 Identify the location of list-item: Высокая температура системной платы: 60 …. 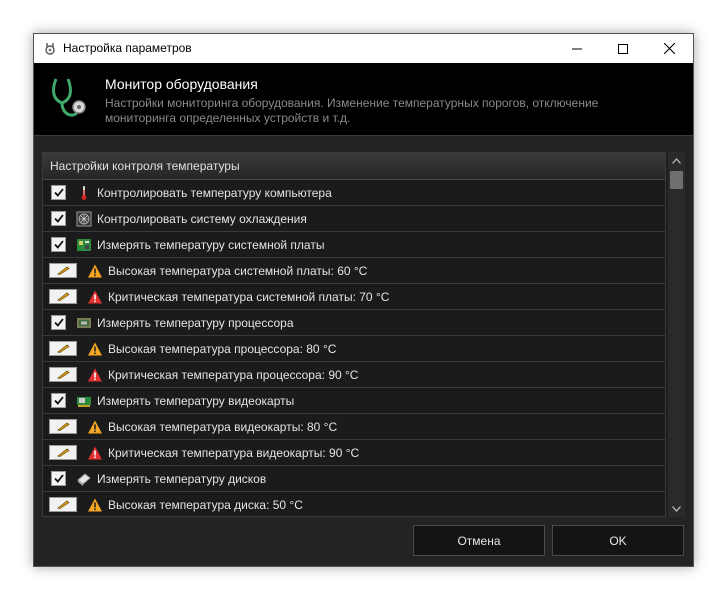
(354, 271).